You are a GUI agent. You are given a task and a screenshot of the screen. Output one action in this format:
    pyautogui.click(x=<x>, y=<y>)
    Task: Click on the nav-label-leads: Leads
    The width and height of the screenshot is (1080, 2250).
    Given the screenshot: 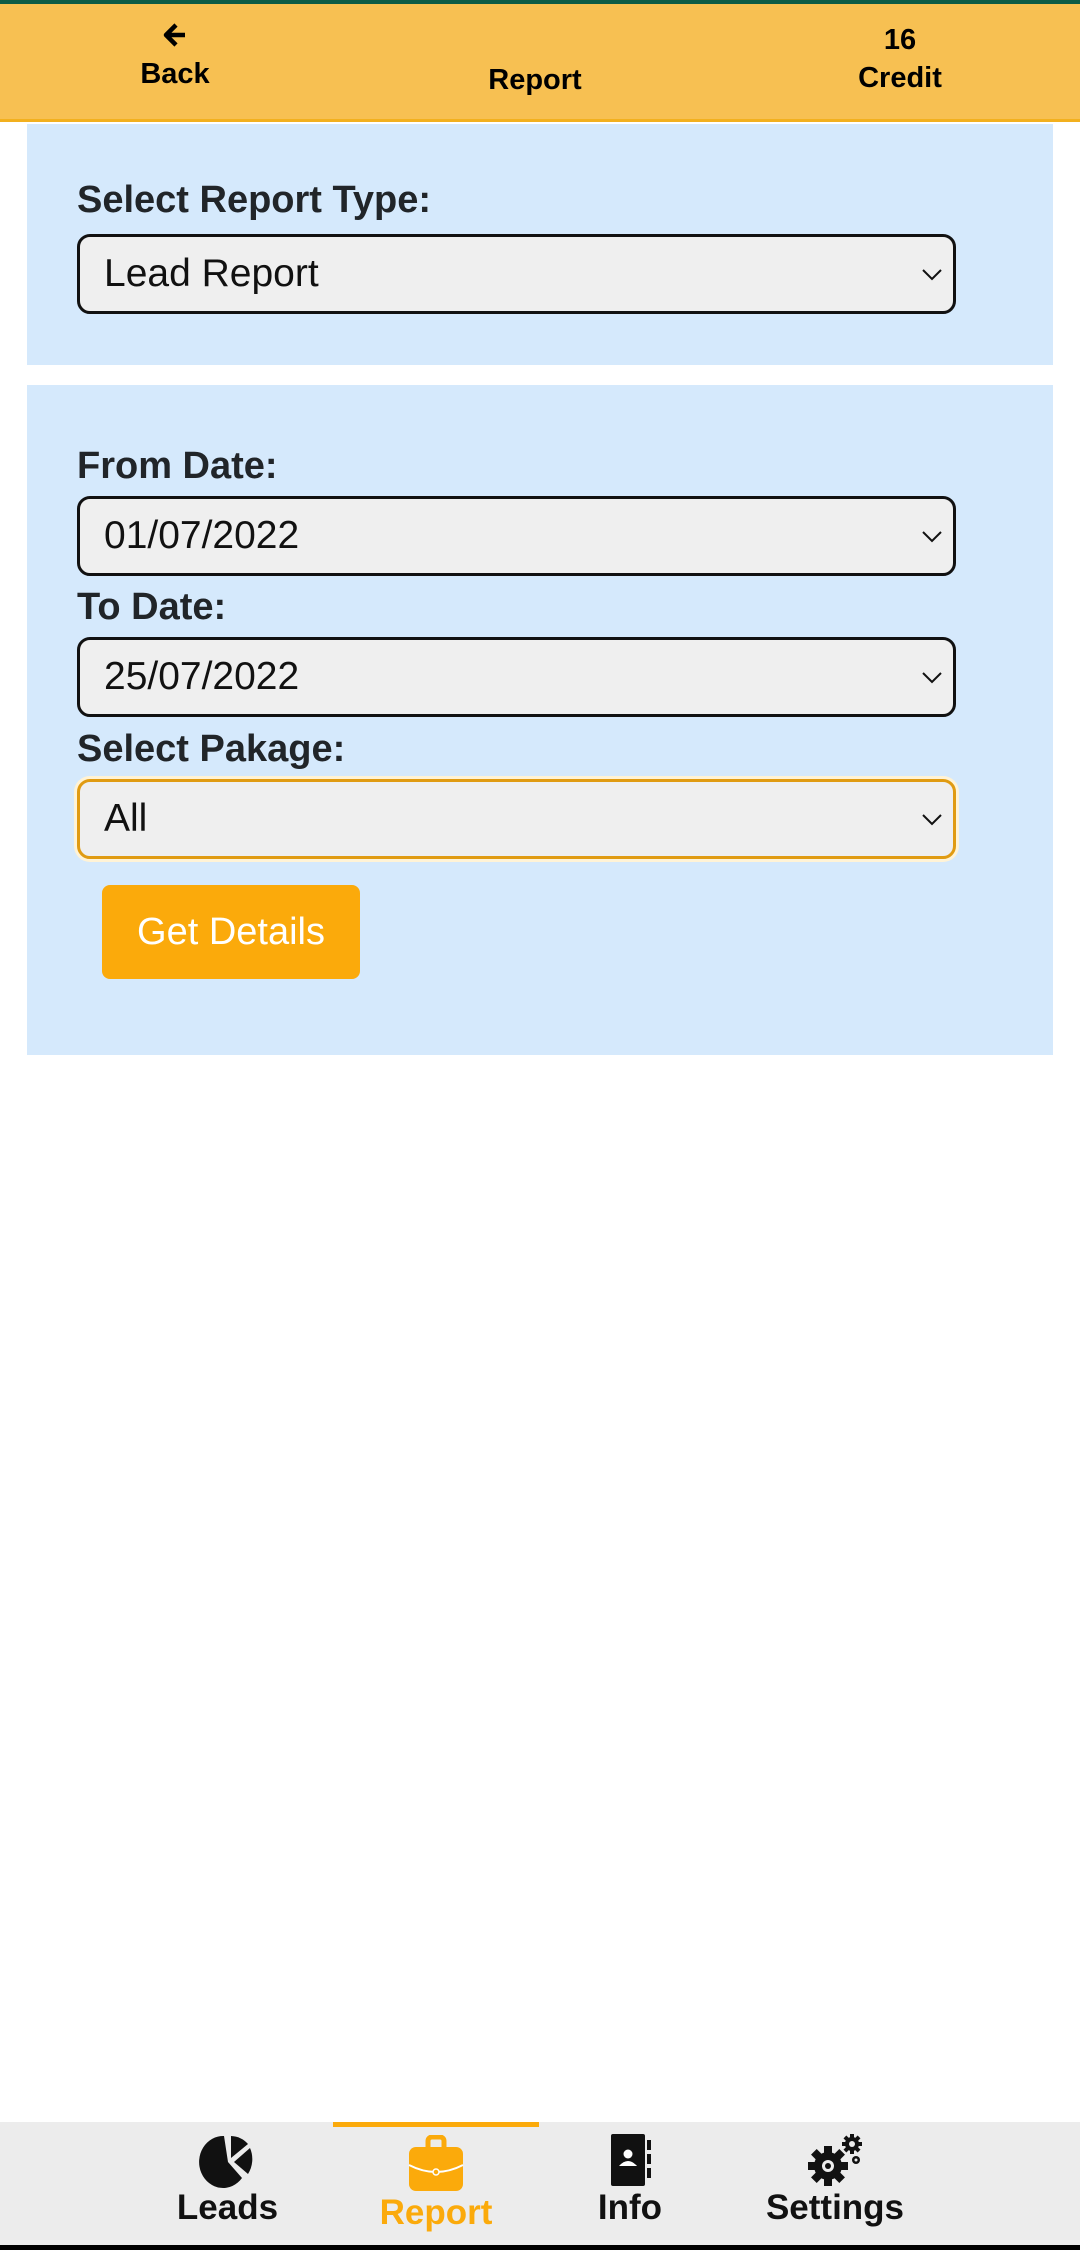 What is the action you would take?
    pyautogui.click(x=227, y=2207)
    